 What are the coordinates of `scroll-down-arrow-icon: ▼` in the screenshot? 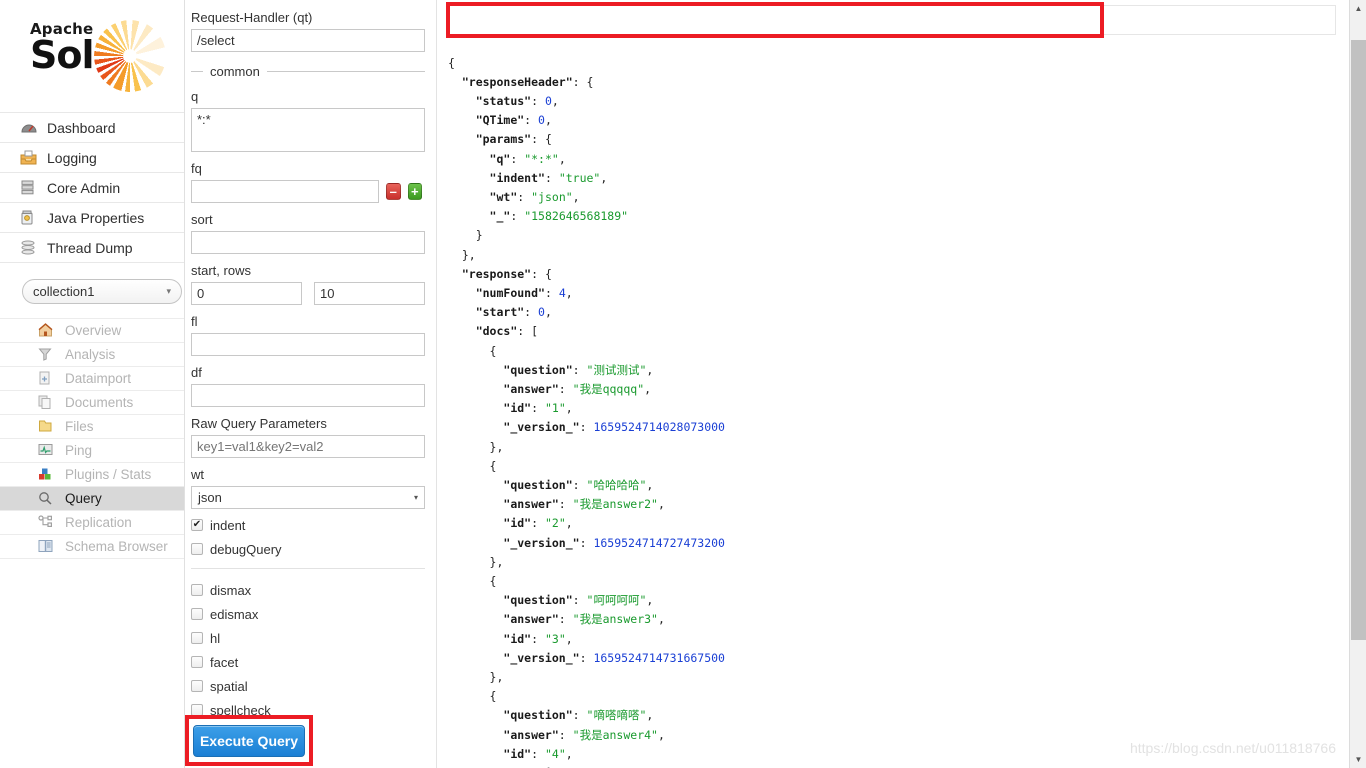 It's located at (1358, 759).